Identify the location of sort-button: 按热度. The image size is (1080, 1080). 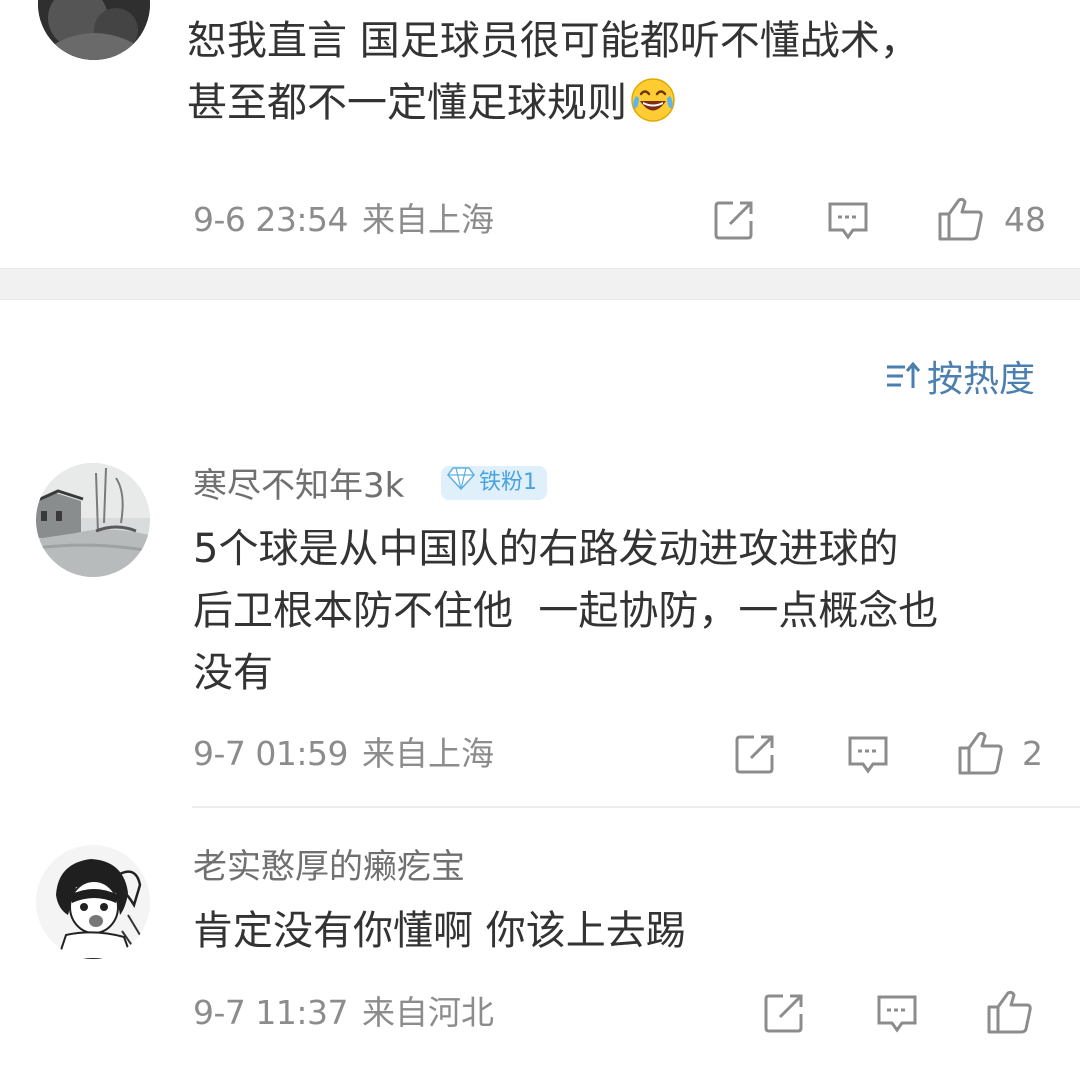
(960, 380).